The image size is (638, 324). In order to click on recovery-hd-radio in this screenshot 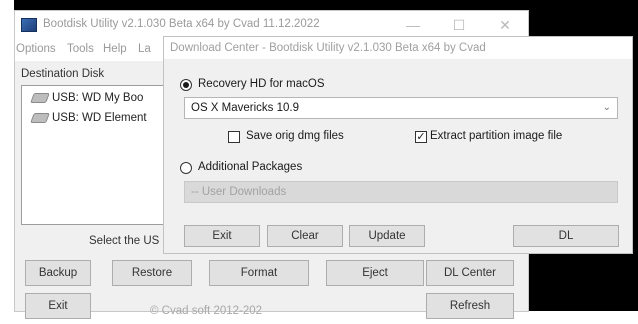, I will do `click(186, 85)`.